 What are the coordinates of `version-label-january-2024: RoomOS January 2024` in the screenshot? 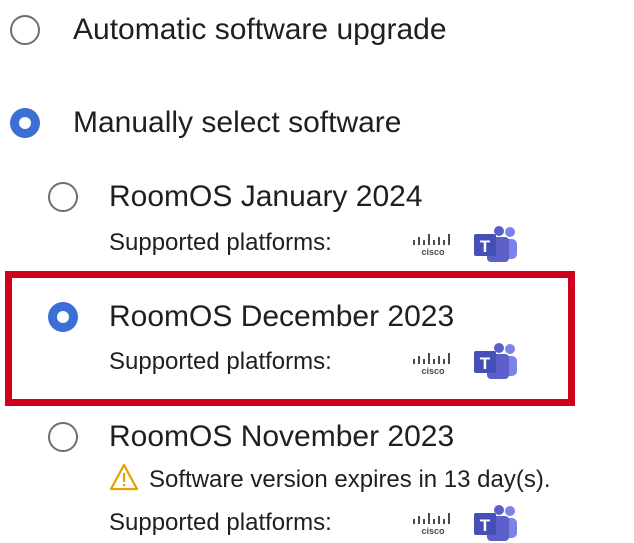 It's located at (266, 197).